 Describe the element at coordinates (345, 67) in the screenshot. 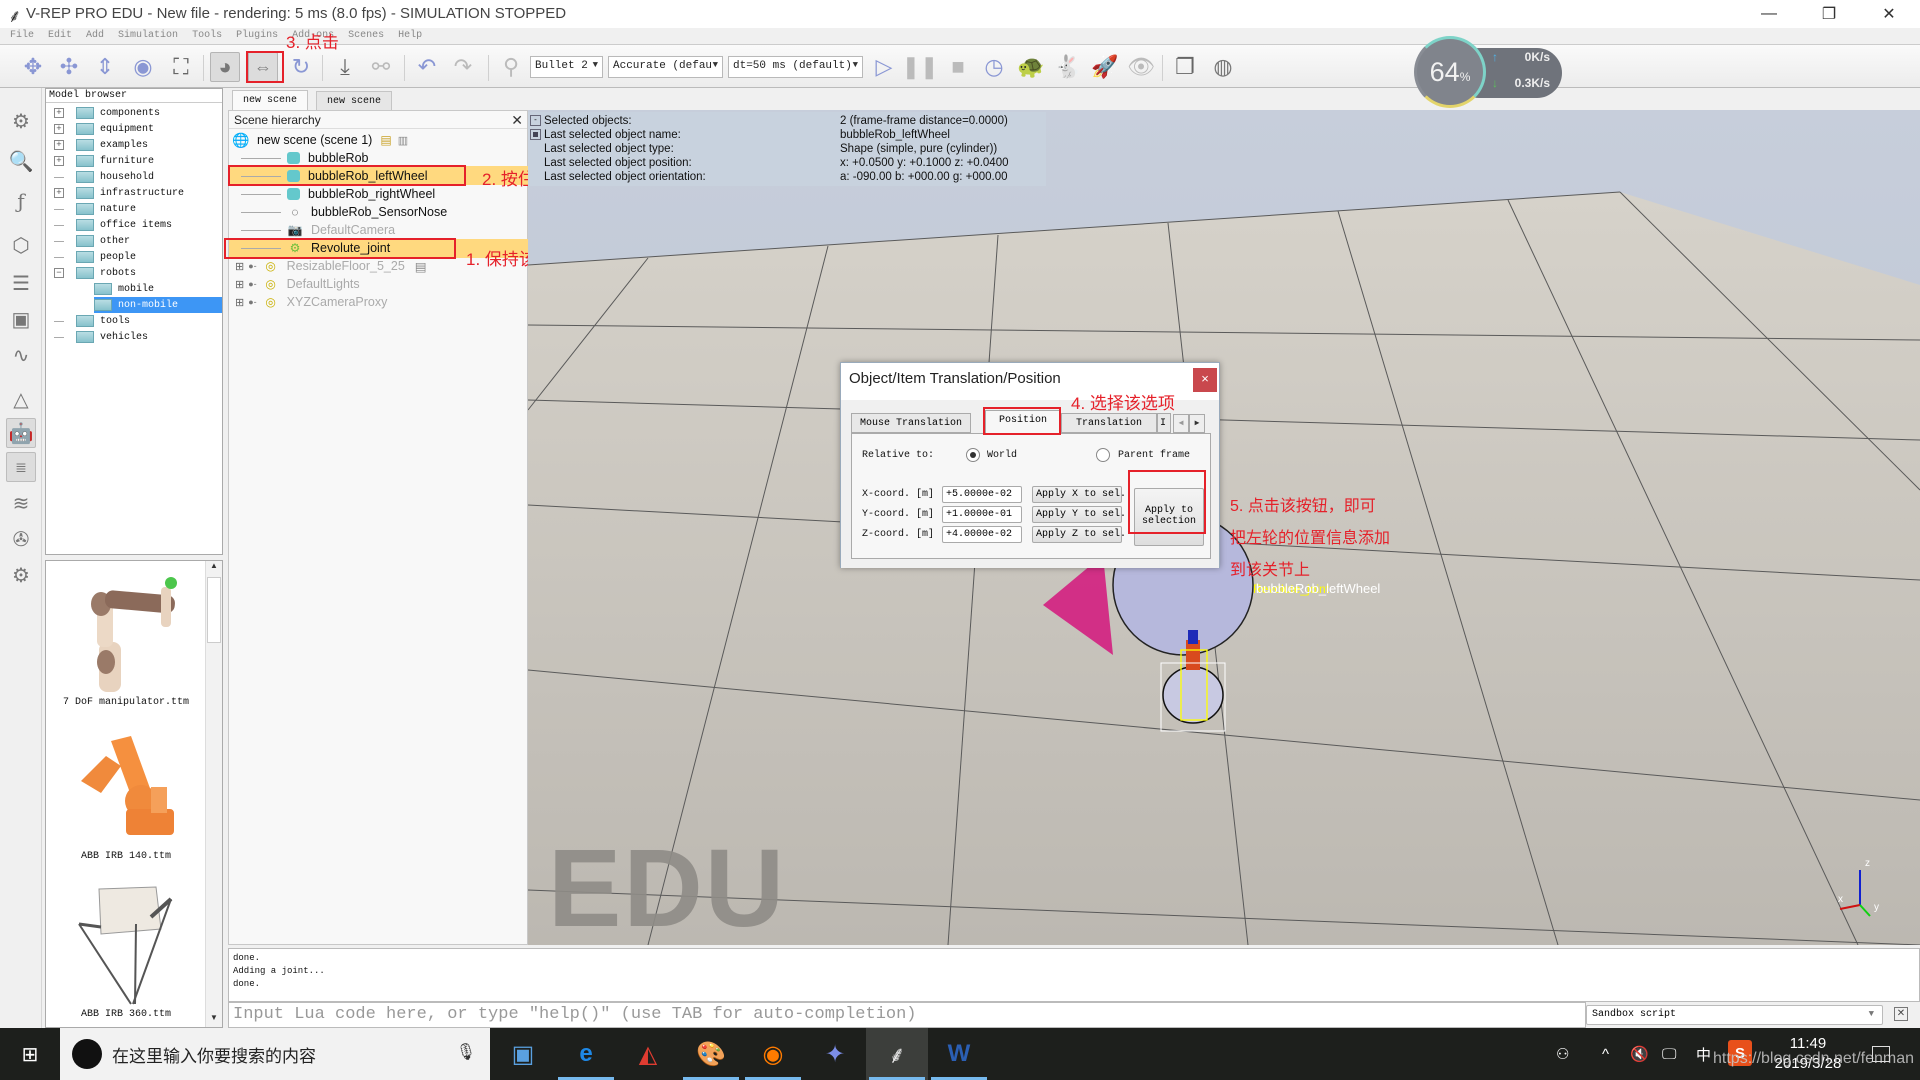

I see `assemble-icon: ⤓` at that location.